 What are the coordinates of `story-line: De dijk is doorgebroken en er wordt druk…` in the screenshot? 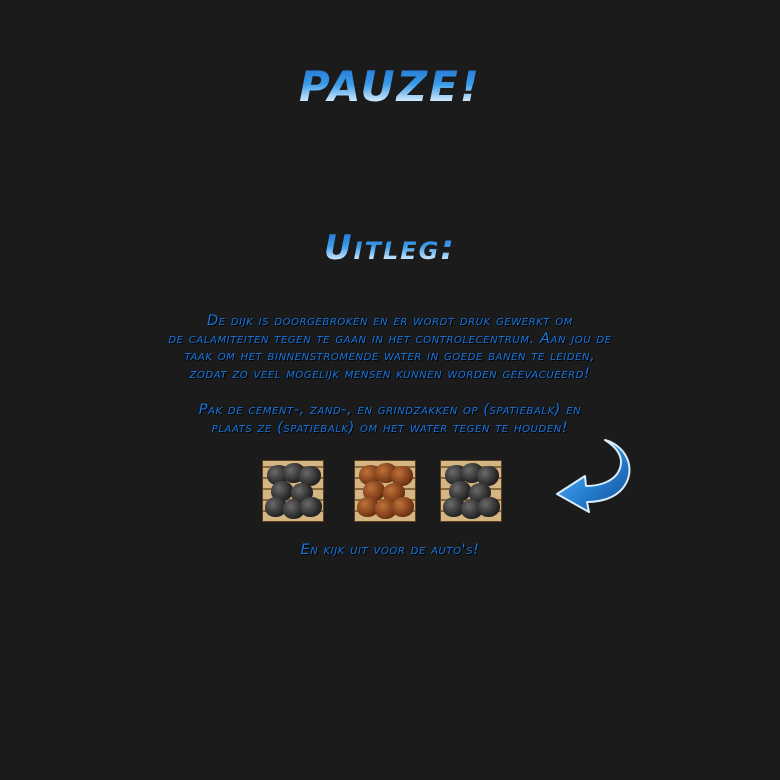 It's located at (389, 321).